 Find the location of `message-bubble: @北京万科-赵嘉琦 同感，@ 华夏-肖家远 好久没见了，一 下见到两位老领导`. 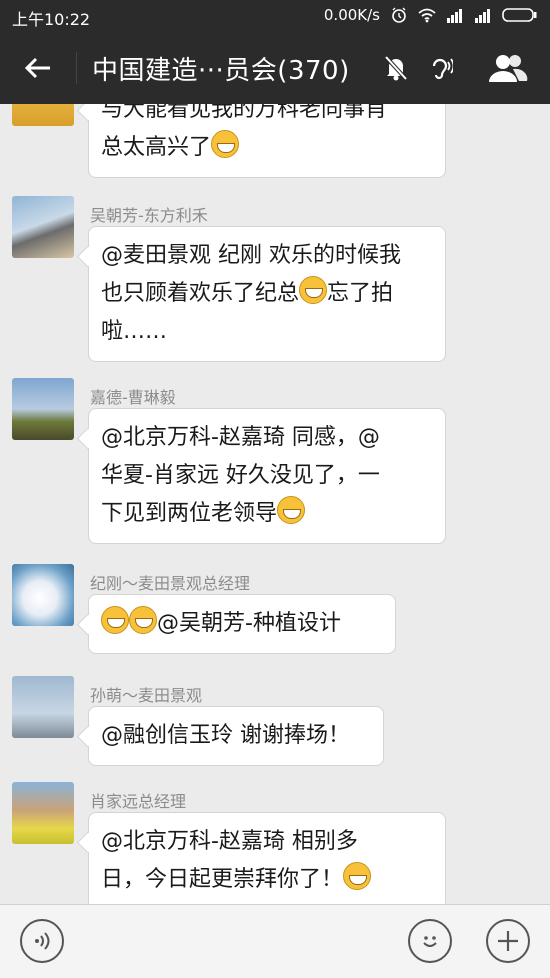

message-bubble: @北京万科-赵嘉琦 同感，@ 华夏-肖家远 好久没见了，一 下见到两位老领导 is located at coordinates (267, 476).